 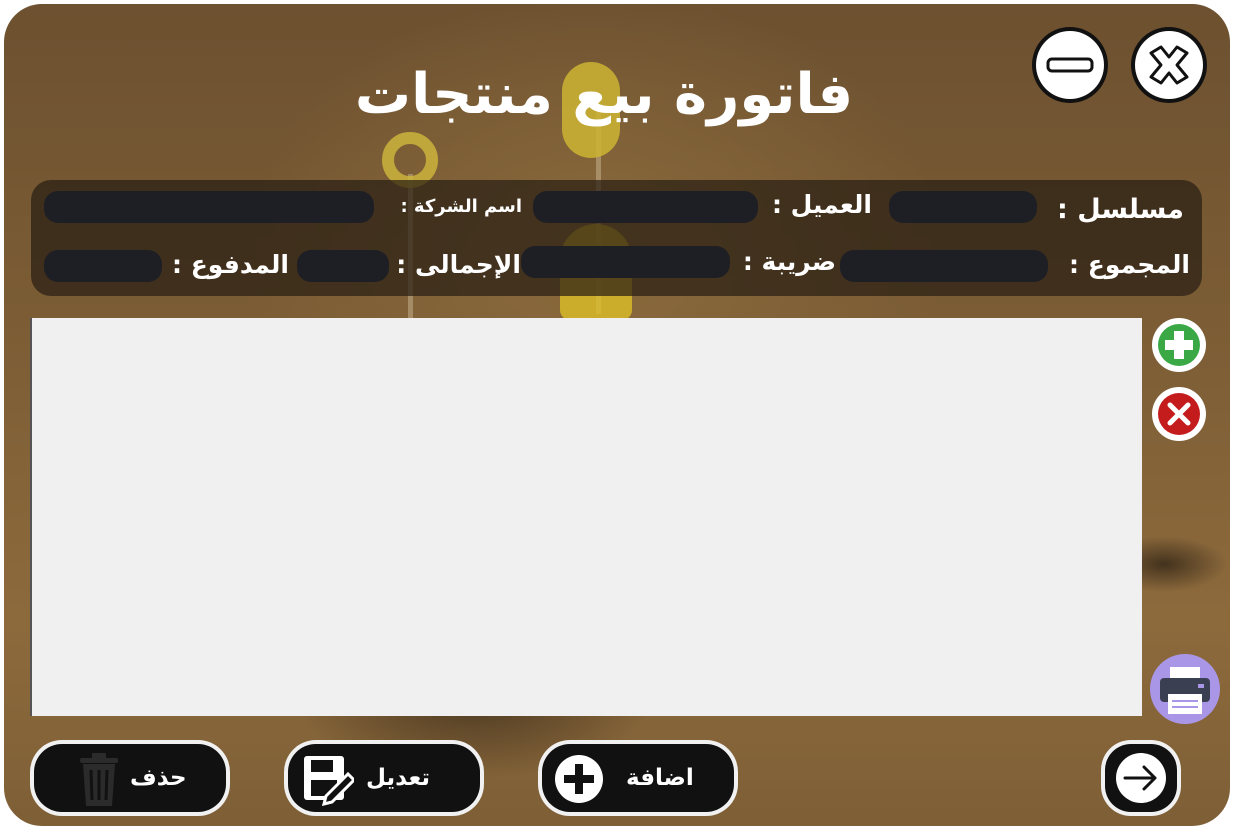 I want to click on edit-button: تعديل, so click(x=384, y=778).